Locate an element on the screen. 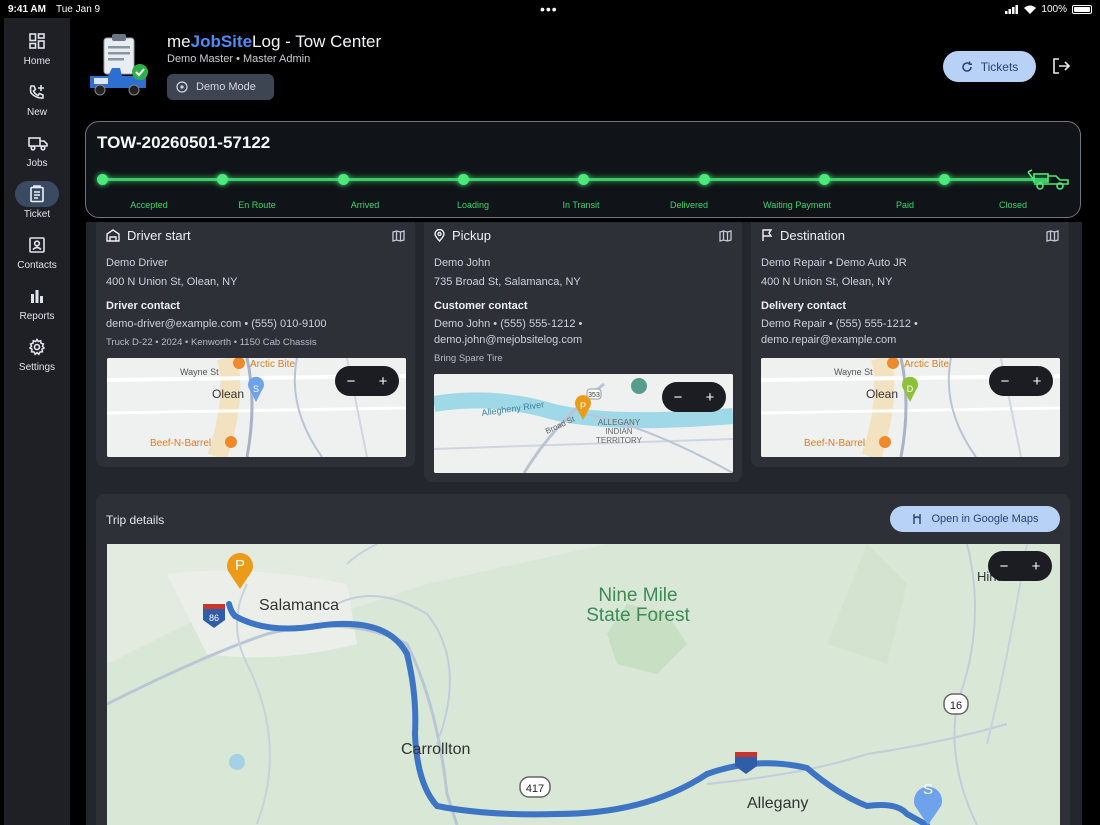 The image size is (1100, 825). route-417-label: 417 is located at coordinates (535, 789).